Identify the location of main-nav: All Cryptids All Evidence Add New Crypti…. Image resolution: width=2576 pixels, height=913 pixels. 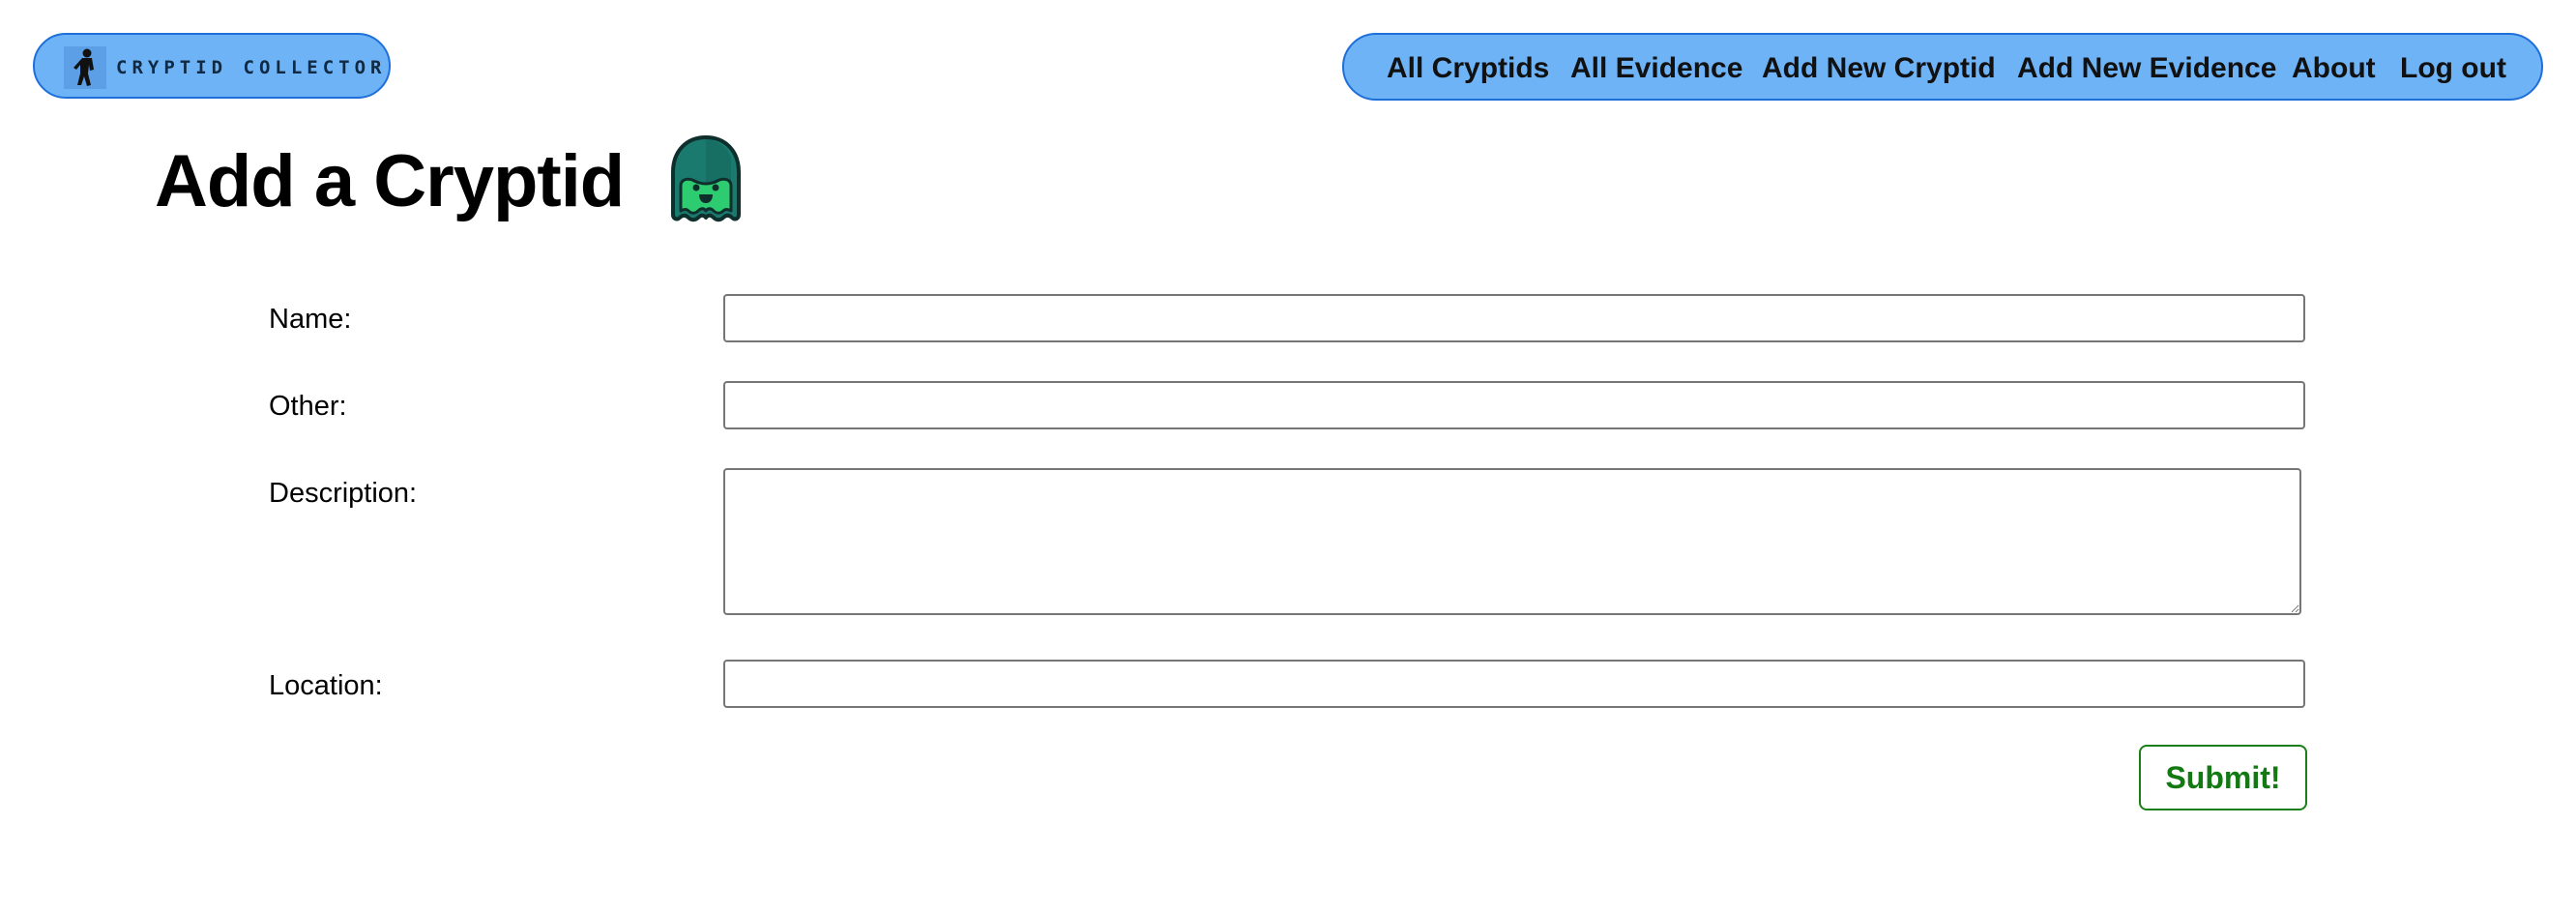
(1942, 67).